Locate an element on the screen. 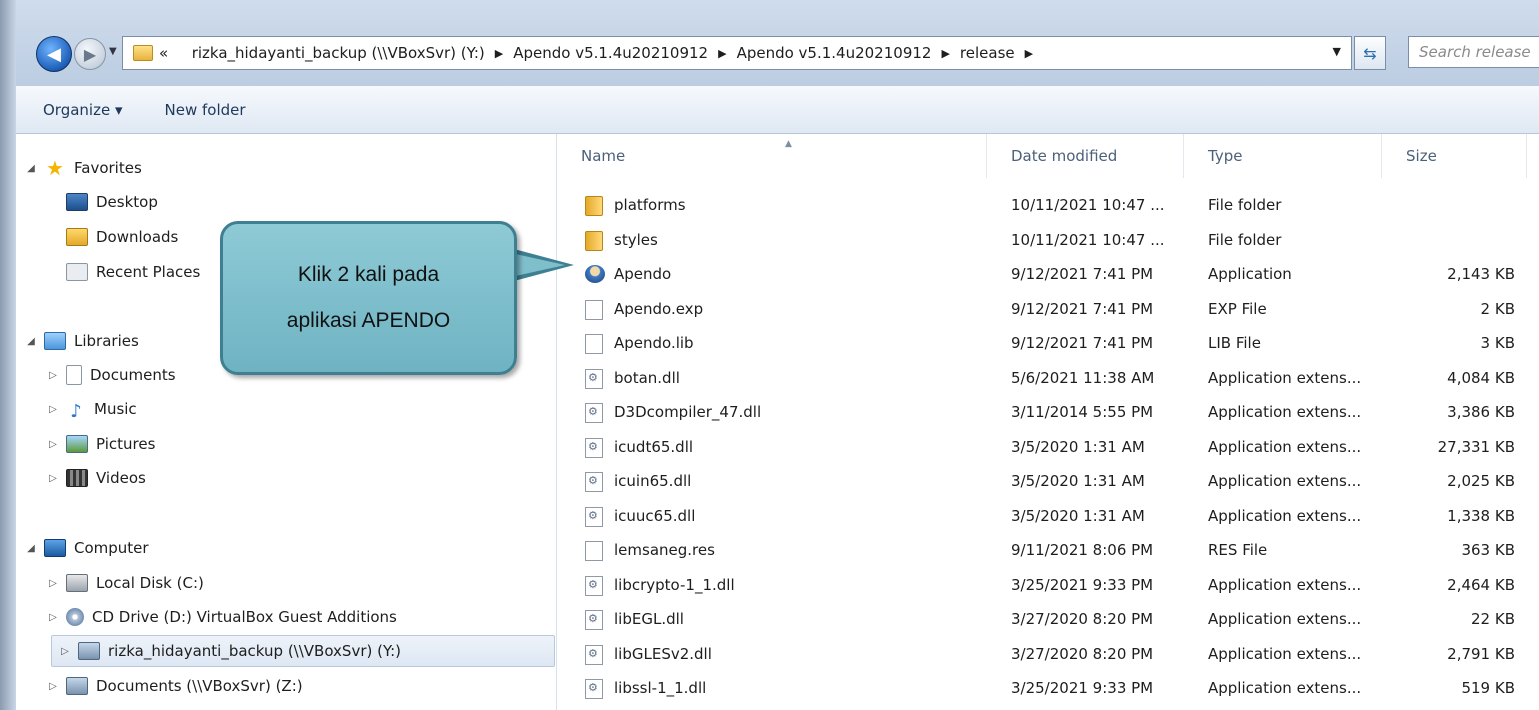 This screenshot has height=710, width=1539. column-header-type: Type is located at coordinates (1283, 156).